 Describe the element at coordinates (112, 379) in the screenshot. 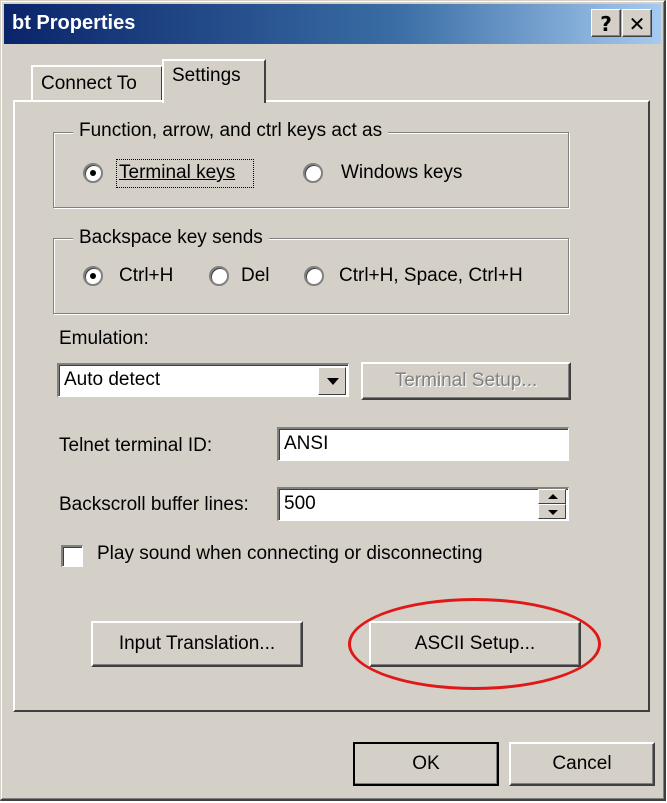

I see `emulation-value: Auto detect` at that location.